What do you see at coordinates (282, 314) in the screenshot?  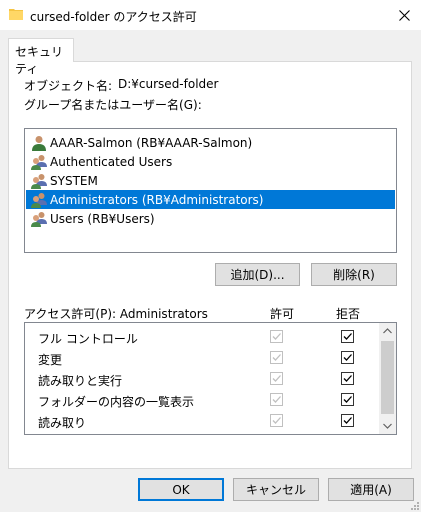 I see `allow-header: 許可` at bounding box center [282, 314].